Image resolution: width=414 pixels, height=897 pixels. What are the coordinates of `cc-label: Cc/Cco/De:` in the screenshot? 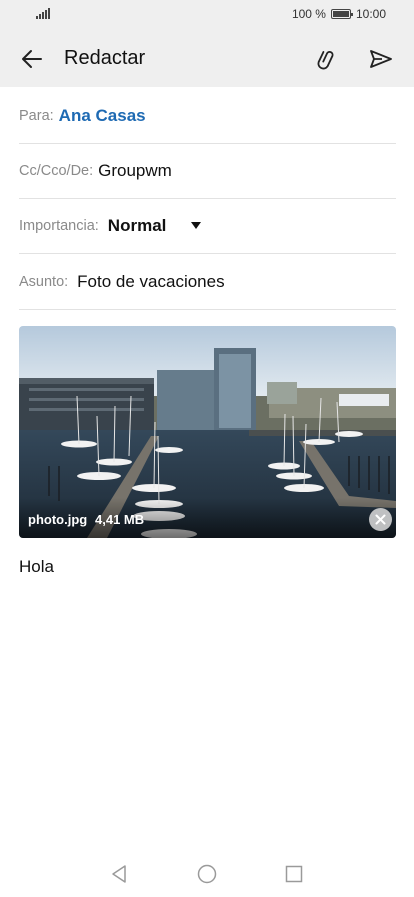 It's located at (56, 170).